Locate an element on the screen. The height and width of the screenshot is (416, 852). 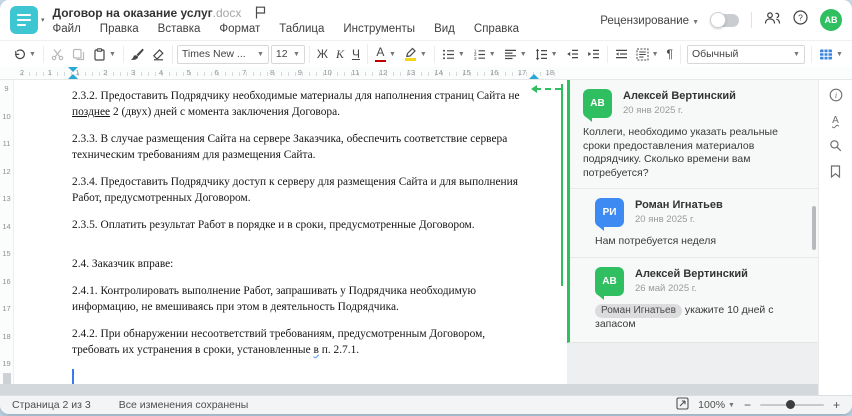
decrease-indent-button is located at coordinates (572, 54).